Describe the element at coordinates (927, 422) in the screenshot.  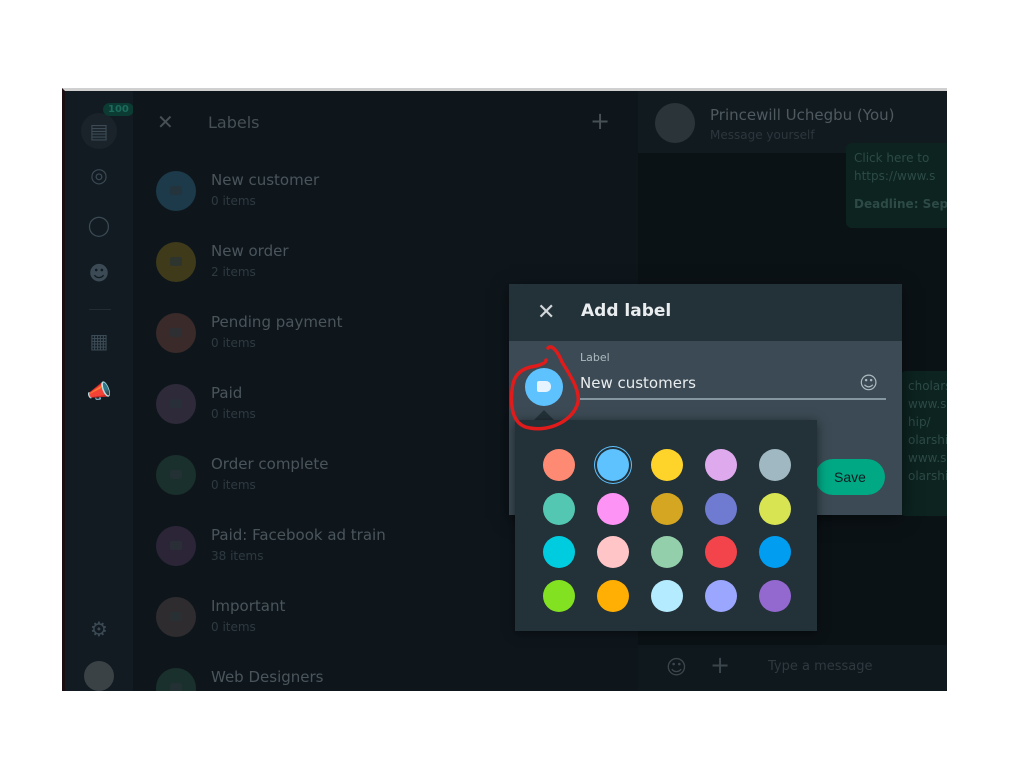
I see `message-link: hip/` at that location.